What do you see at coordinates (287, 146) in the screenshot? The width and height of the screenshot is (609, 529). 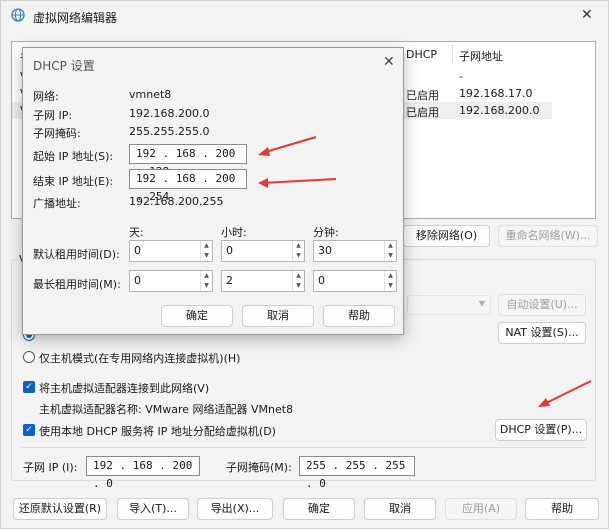 I see `arrow-to-start-ip` at bounding box center [287, 146].